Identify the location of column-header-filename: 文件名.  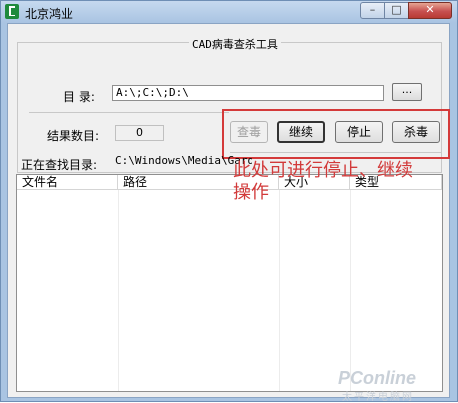
(67, 182).